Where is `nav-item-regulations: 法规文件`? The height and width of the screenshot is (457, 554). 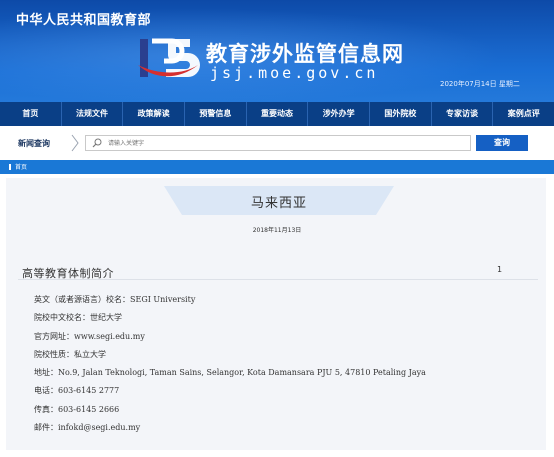 nav-item-regulations: 法规文件 is located at coordinates (93, 114).